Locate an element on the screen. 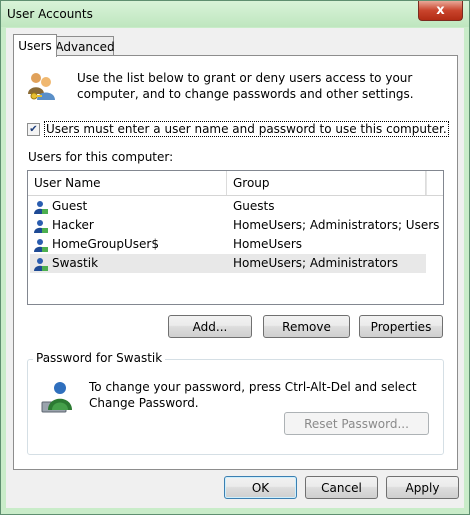  user-name-cell: HomeGroupUser$ is located at coordinates (105, 244).